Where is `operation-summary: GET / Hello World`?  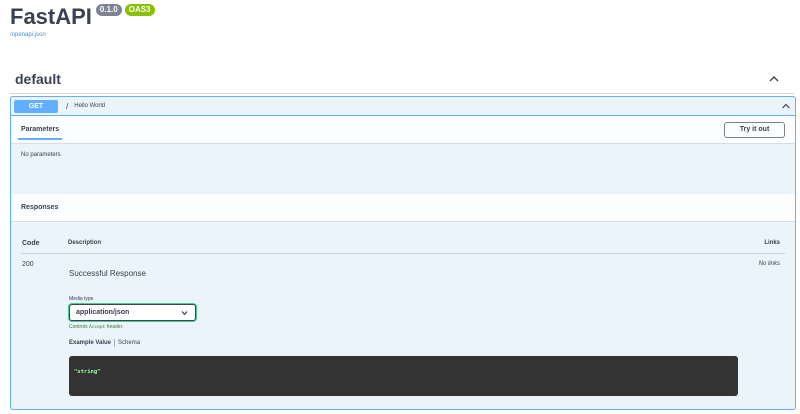
operation-summary: GET / Hello World is located at coordinates (403, 106).